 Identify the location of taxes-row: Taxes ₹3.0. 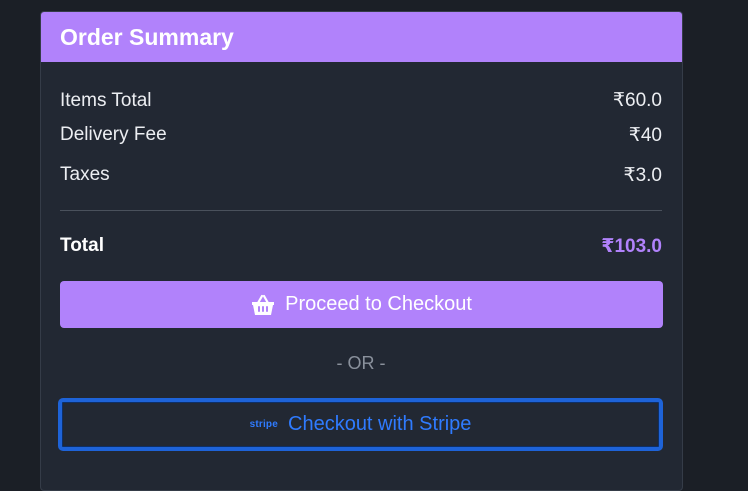
(361, 175).